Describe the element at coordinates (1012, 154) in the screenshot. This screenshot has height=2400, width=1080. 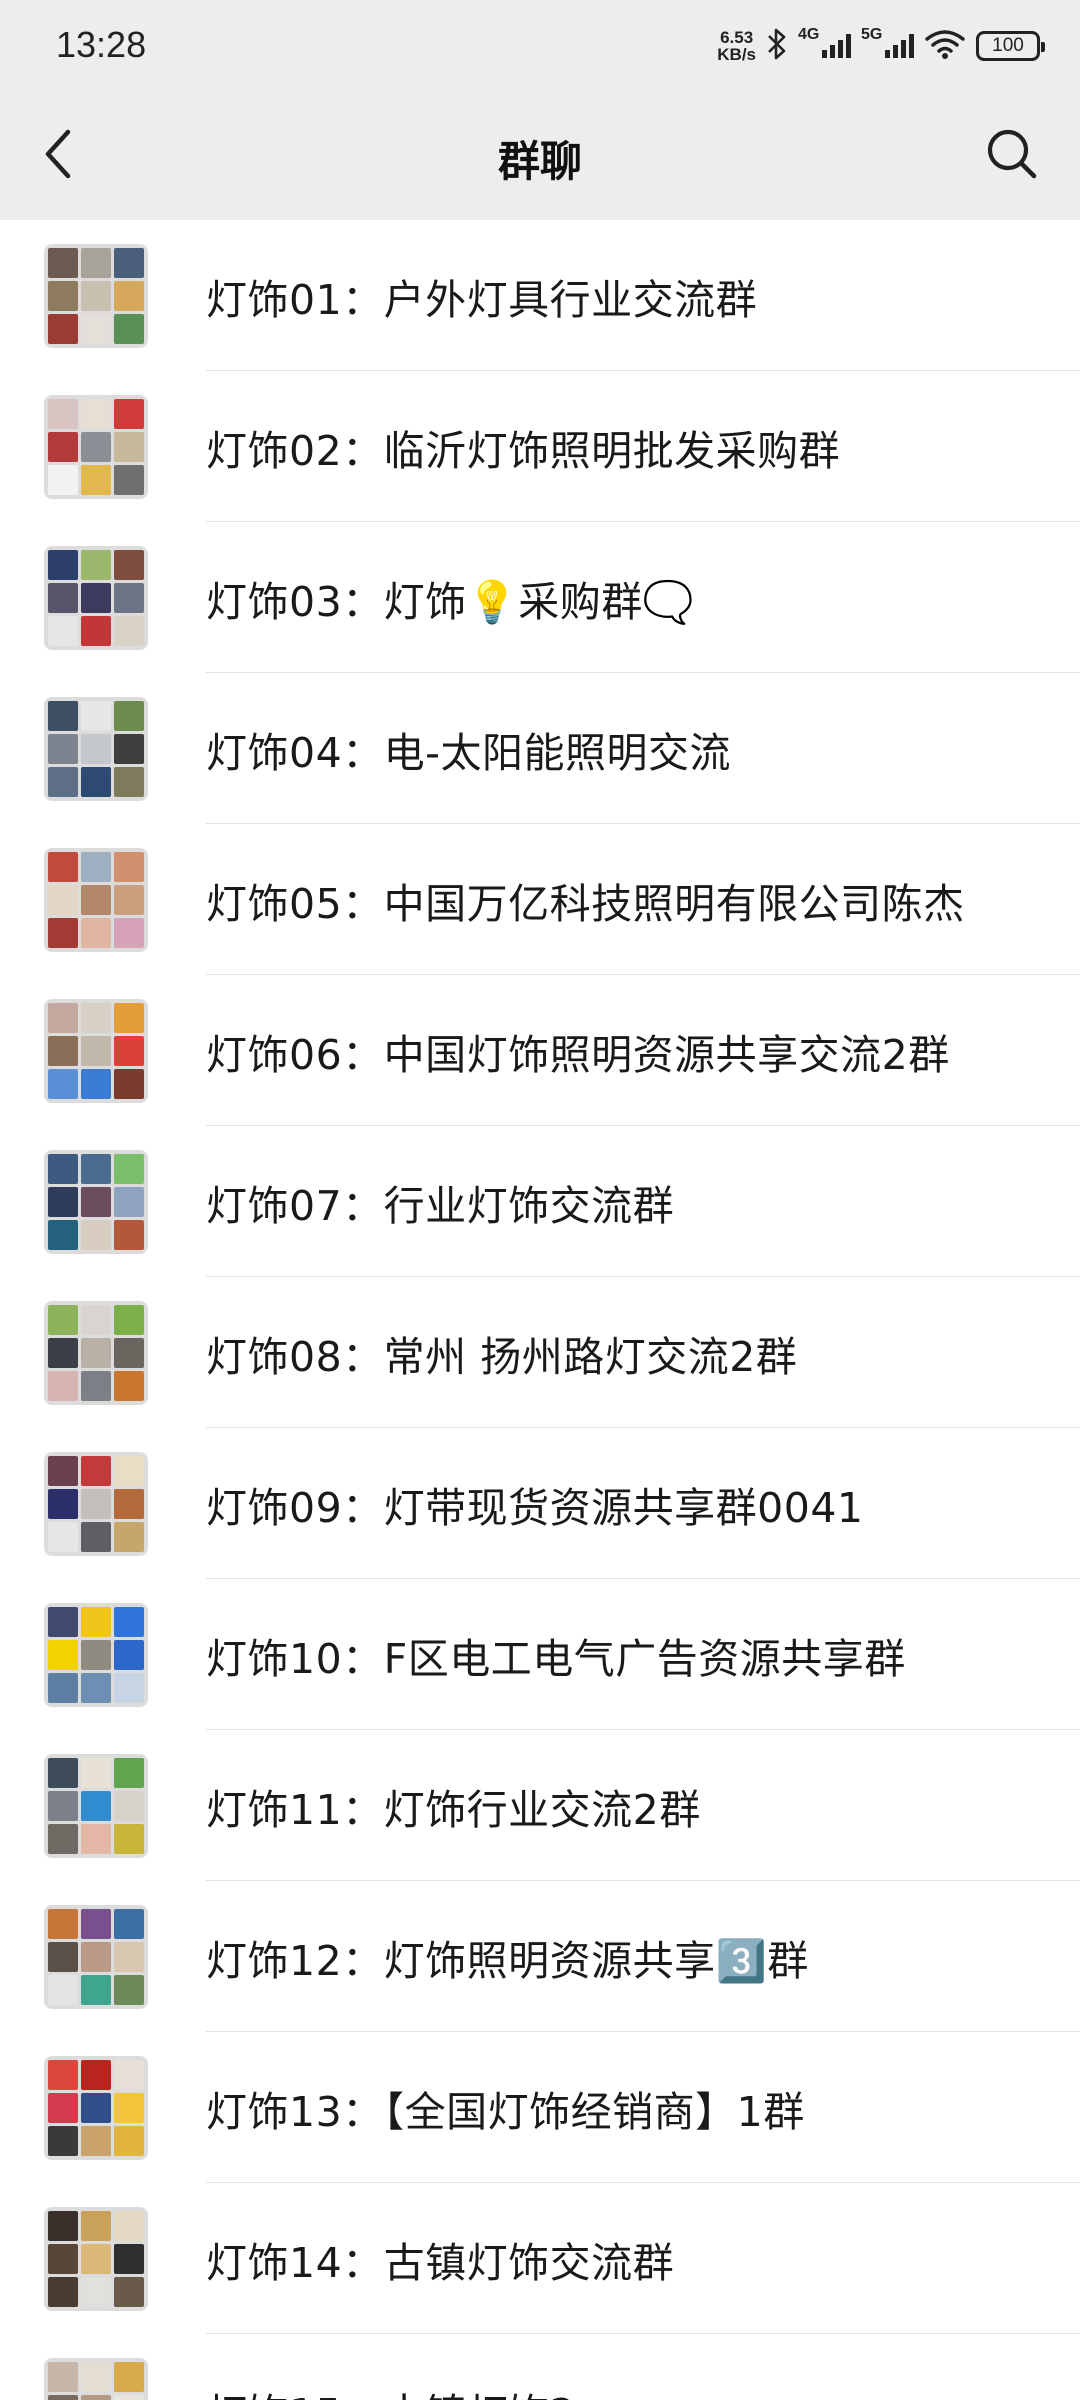
I see `search-button` at that location.